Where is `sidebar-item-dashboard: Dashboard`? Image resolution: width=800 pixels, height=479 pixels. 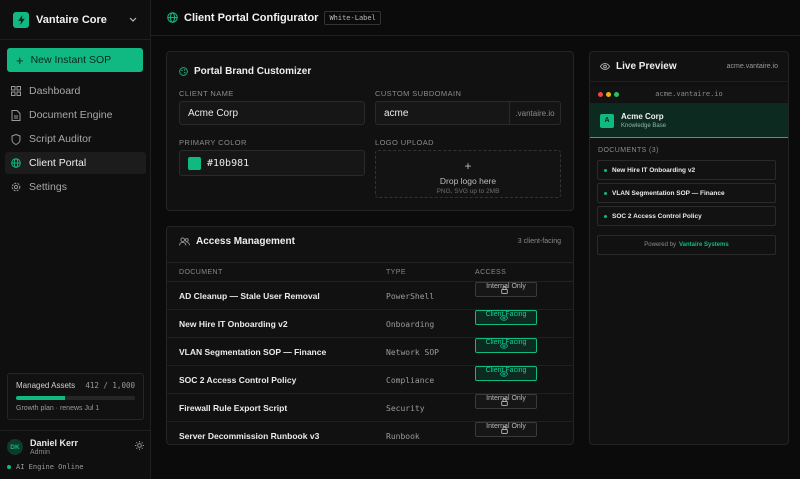 sidebar-item-dashboard: Dashboard is located at coordinates (75, 91).